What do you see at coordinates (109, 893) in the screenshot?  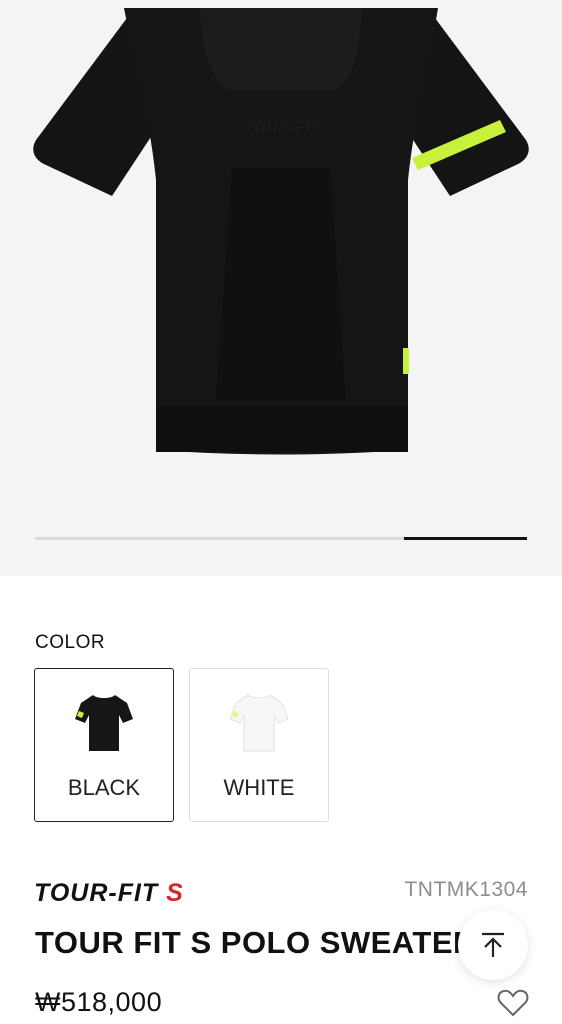 I see `brand-logo-text: TOUR-FIT S` at bounding box center [109, 893].